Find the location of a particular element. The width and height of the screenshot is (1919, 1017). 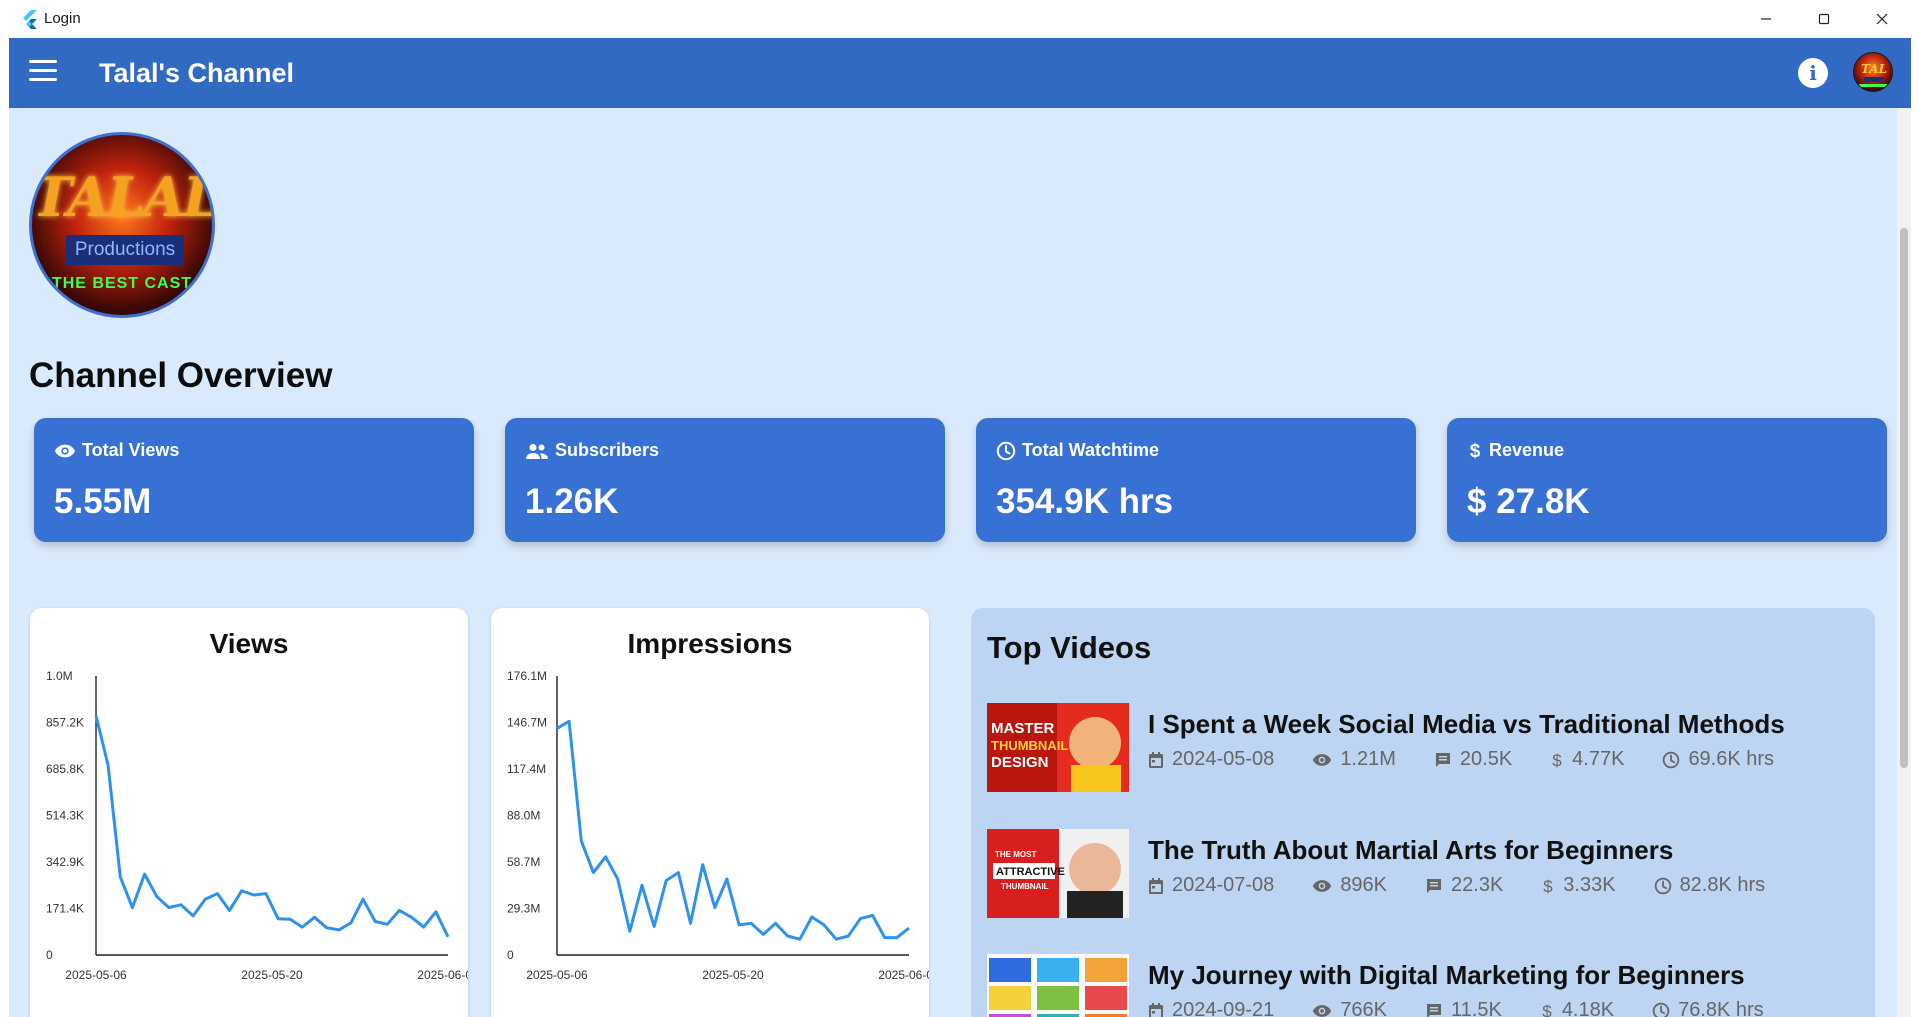

channel-logo: TALAL Productions THE BEST CAST is located at coordinates (122, 225).